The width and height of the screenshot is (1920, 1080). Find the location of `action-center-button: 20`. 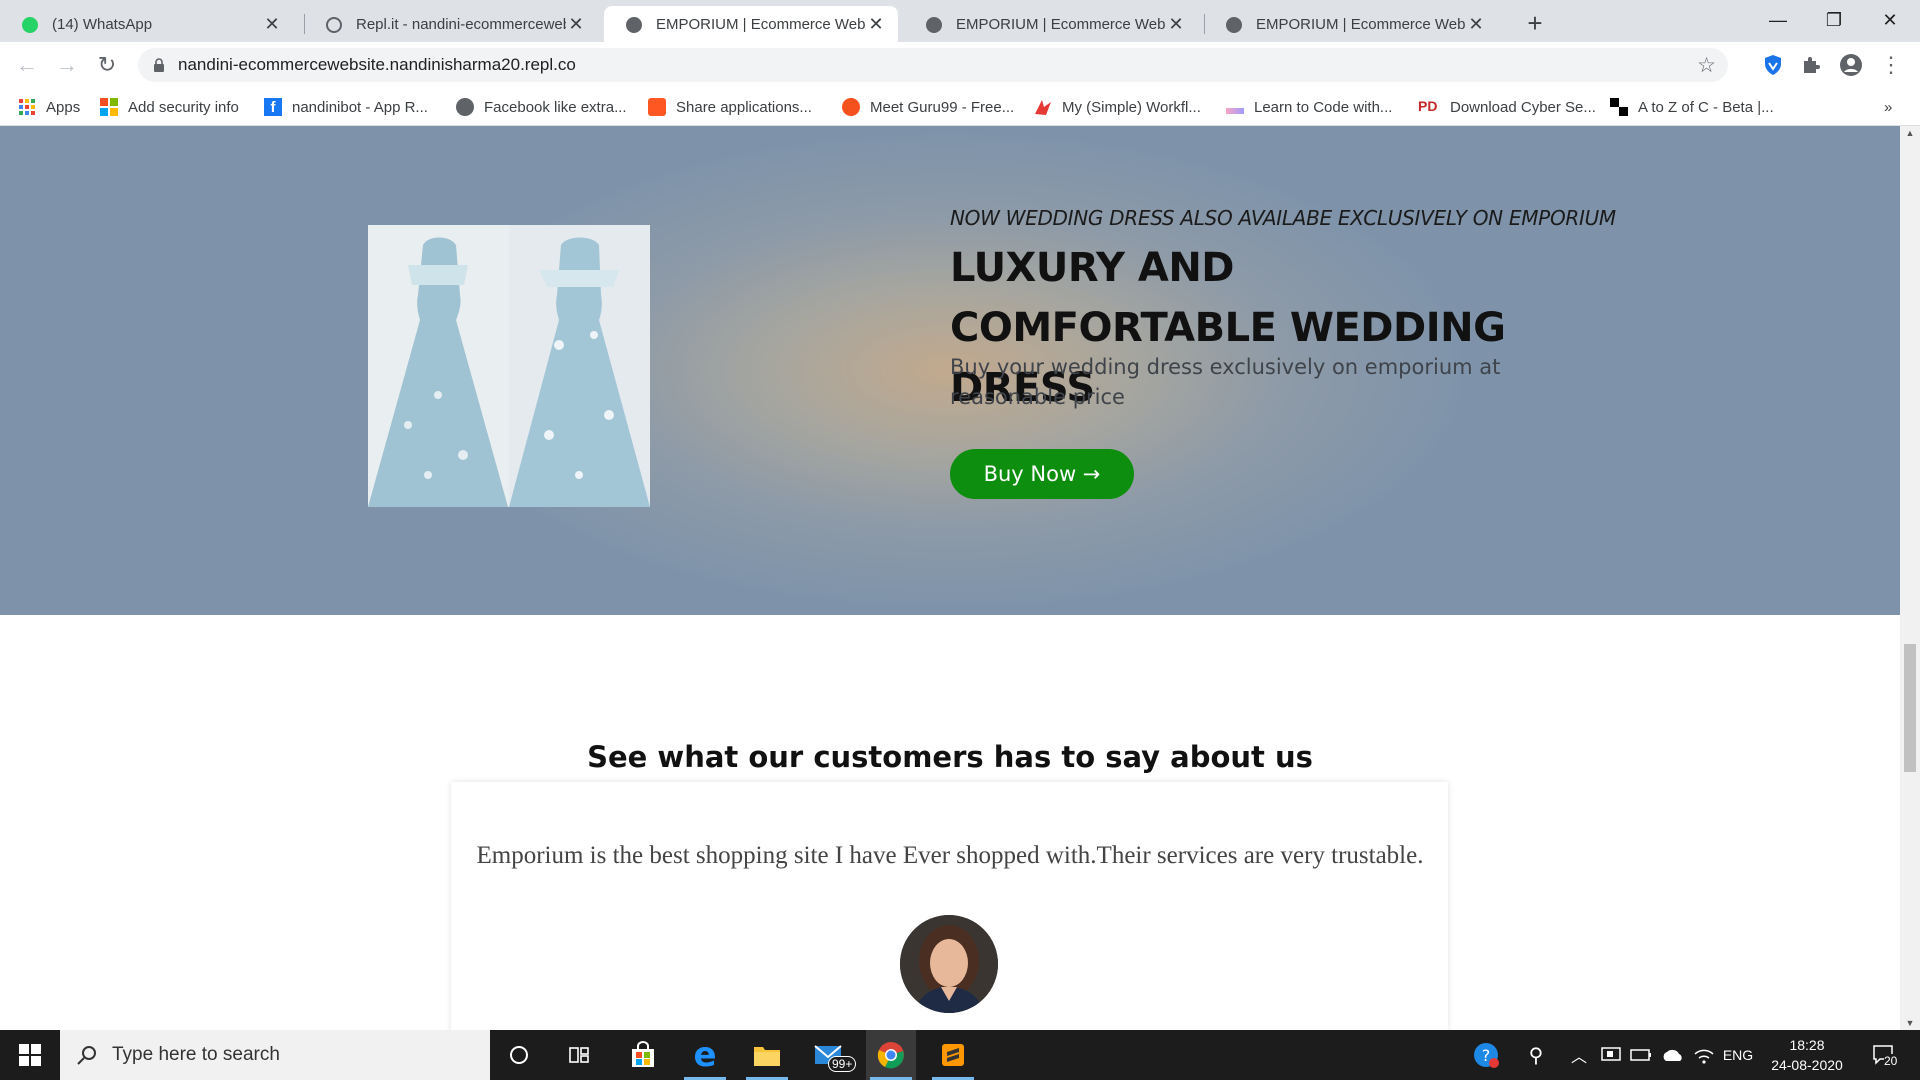

action-center-button: 20 is located at coordinates (1884, 1055).